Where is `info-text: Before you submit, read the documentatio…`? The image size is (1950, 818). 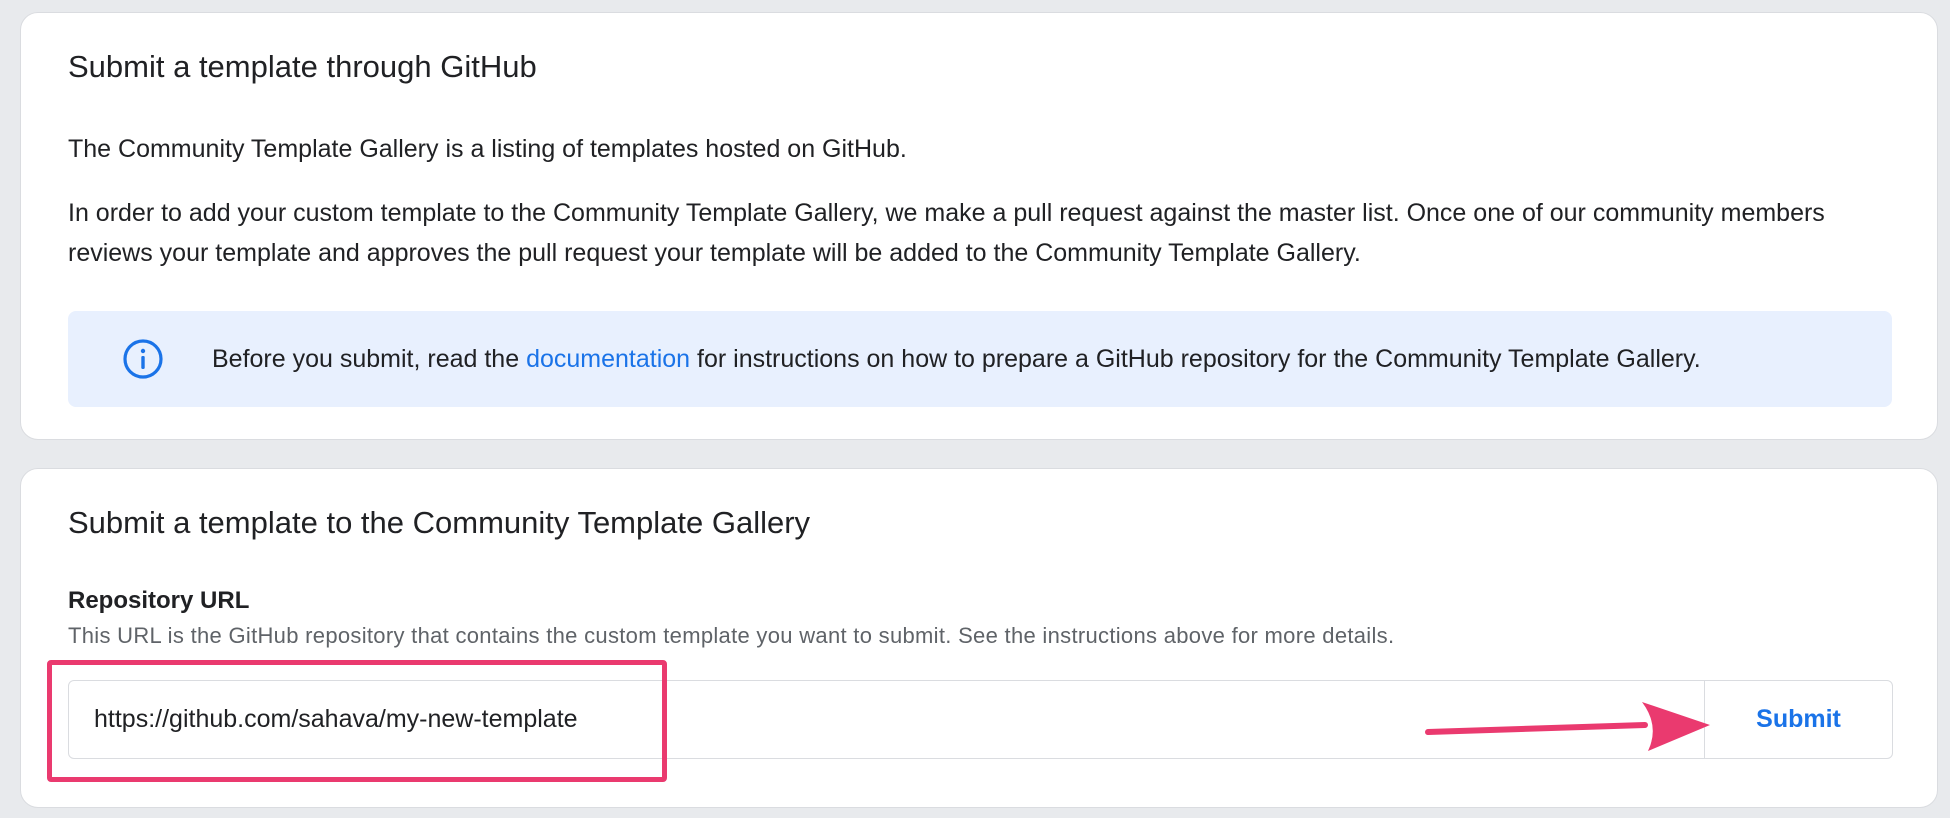
info-text: Before you submit, read the documentatio… is located at coordinates (956, 359).